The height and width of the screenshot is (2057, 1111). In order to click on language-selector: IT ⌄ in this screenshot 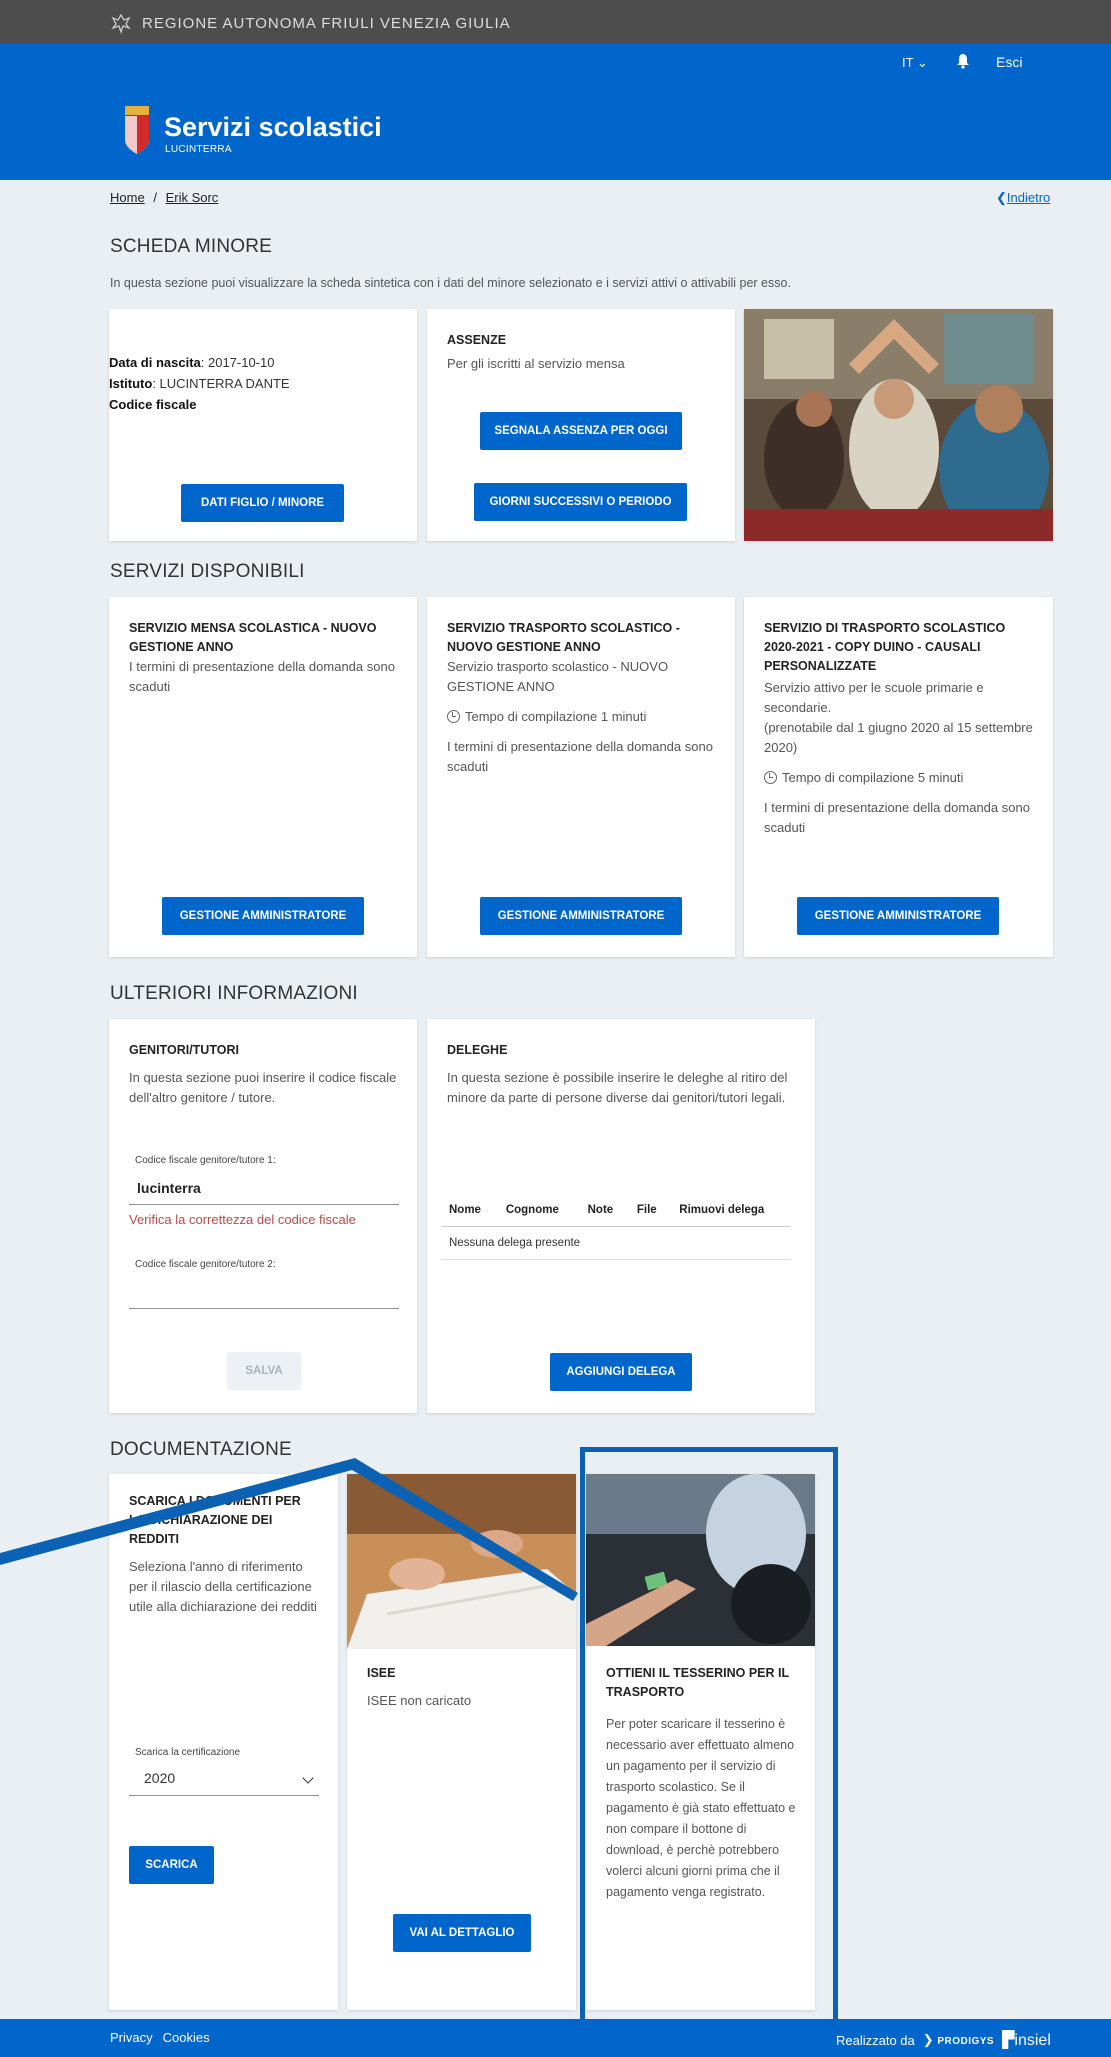, I will do `click(915, 63)`.